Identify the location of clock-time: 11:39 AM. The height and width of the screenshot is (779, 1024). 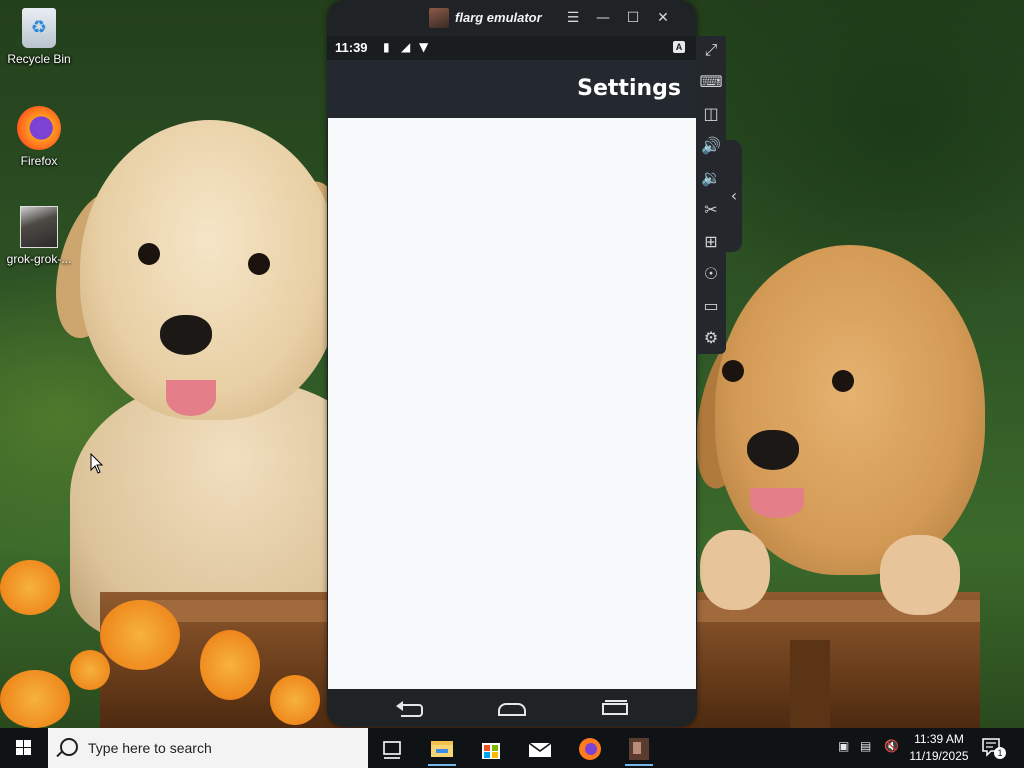
(939, 739).